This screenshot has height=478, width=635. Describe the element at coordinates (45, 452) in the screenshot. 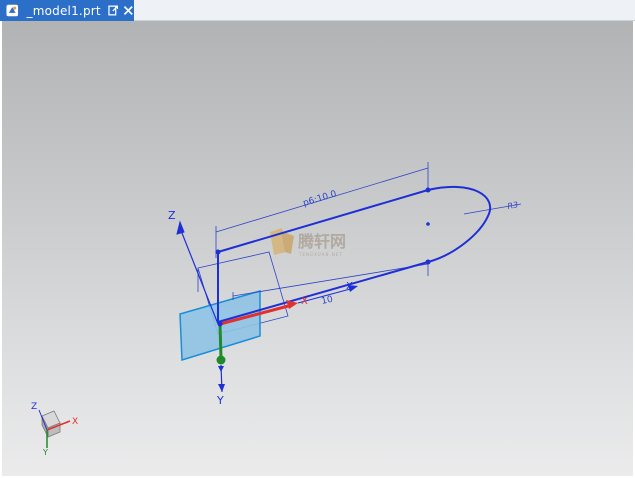

I see `triad-y-label: Y` at that location.